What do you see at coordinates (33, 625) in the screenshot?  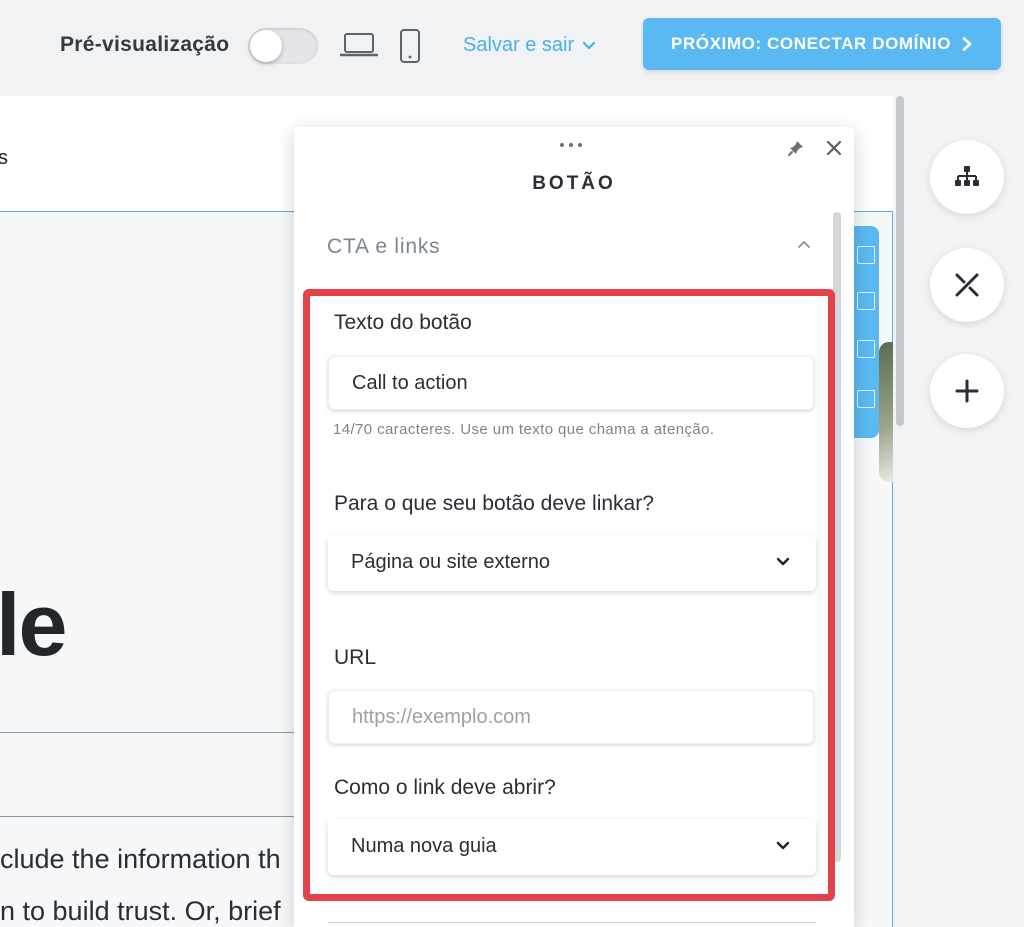 I see `hero-heading: le` at bounding box center [33, 625].